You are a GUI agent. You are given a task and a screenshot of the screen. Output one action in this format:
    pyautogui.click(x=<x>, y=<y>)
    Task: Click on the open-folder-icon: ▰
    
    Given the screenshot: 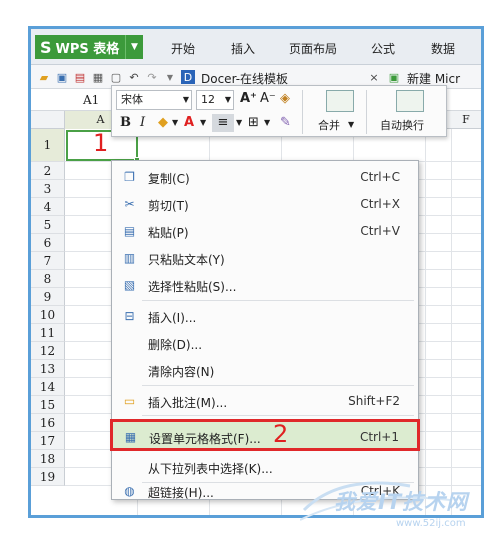 What is the action you would take?
    pyautogui.click(x=44, y=77)
    